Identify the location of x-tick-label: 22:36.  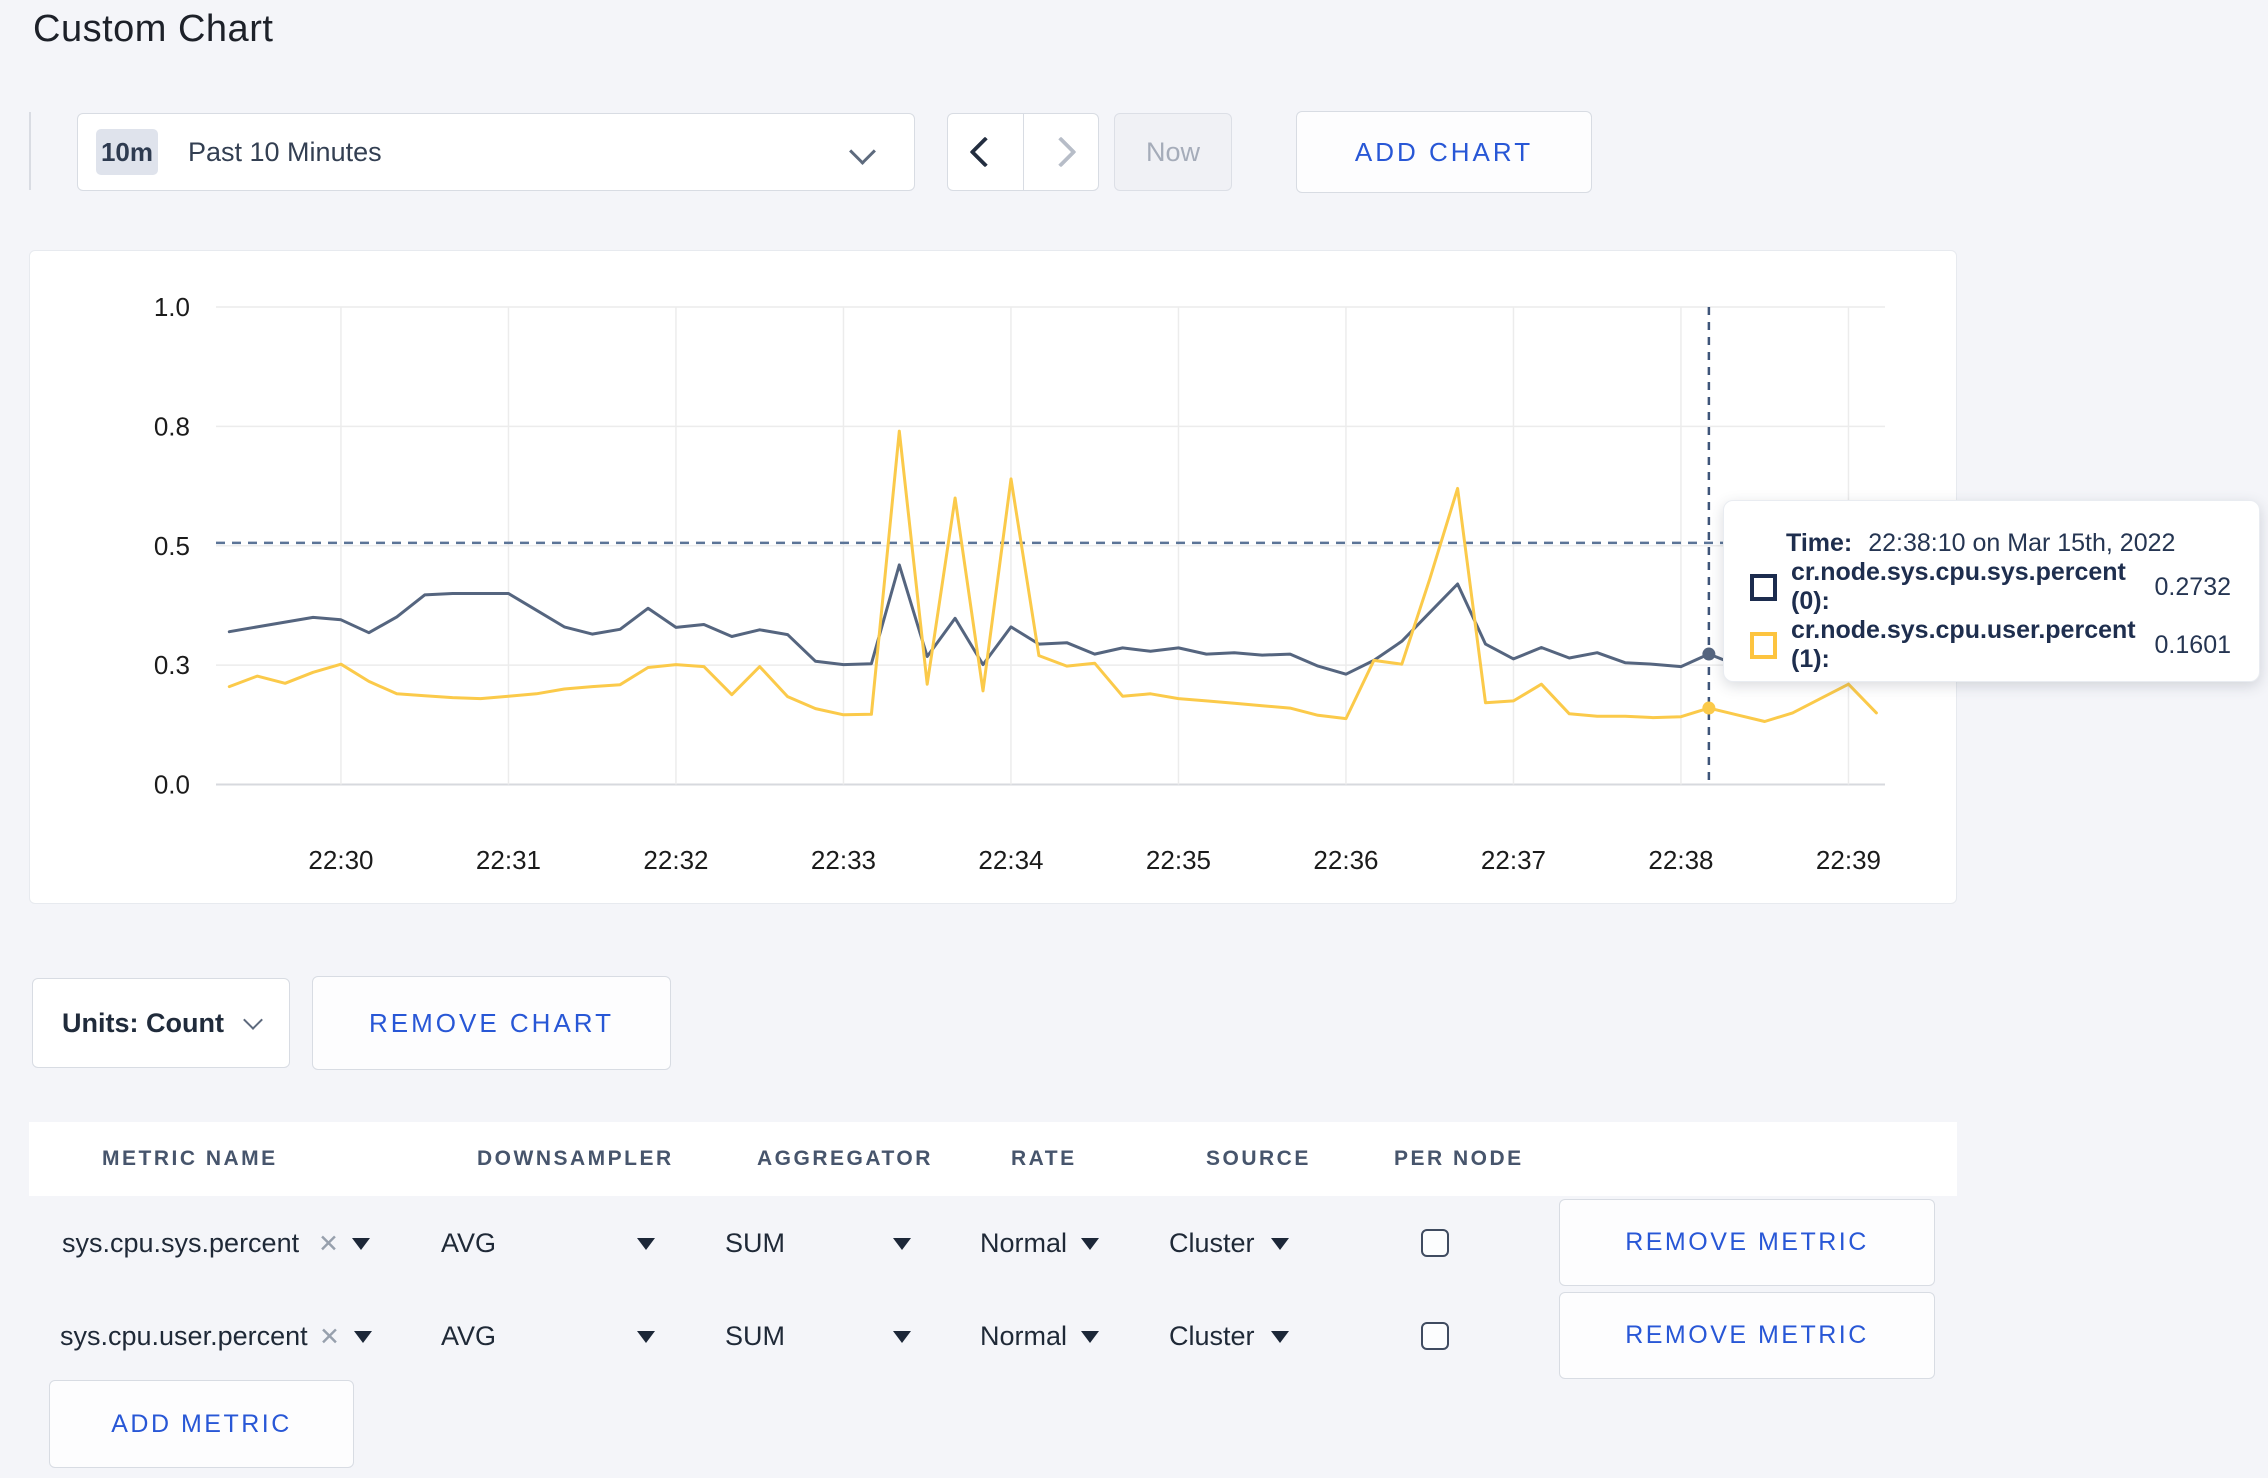
(1345, 860).